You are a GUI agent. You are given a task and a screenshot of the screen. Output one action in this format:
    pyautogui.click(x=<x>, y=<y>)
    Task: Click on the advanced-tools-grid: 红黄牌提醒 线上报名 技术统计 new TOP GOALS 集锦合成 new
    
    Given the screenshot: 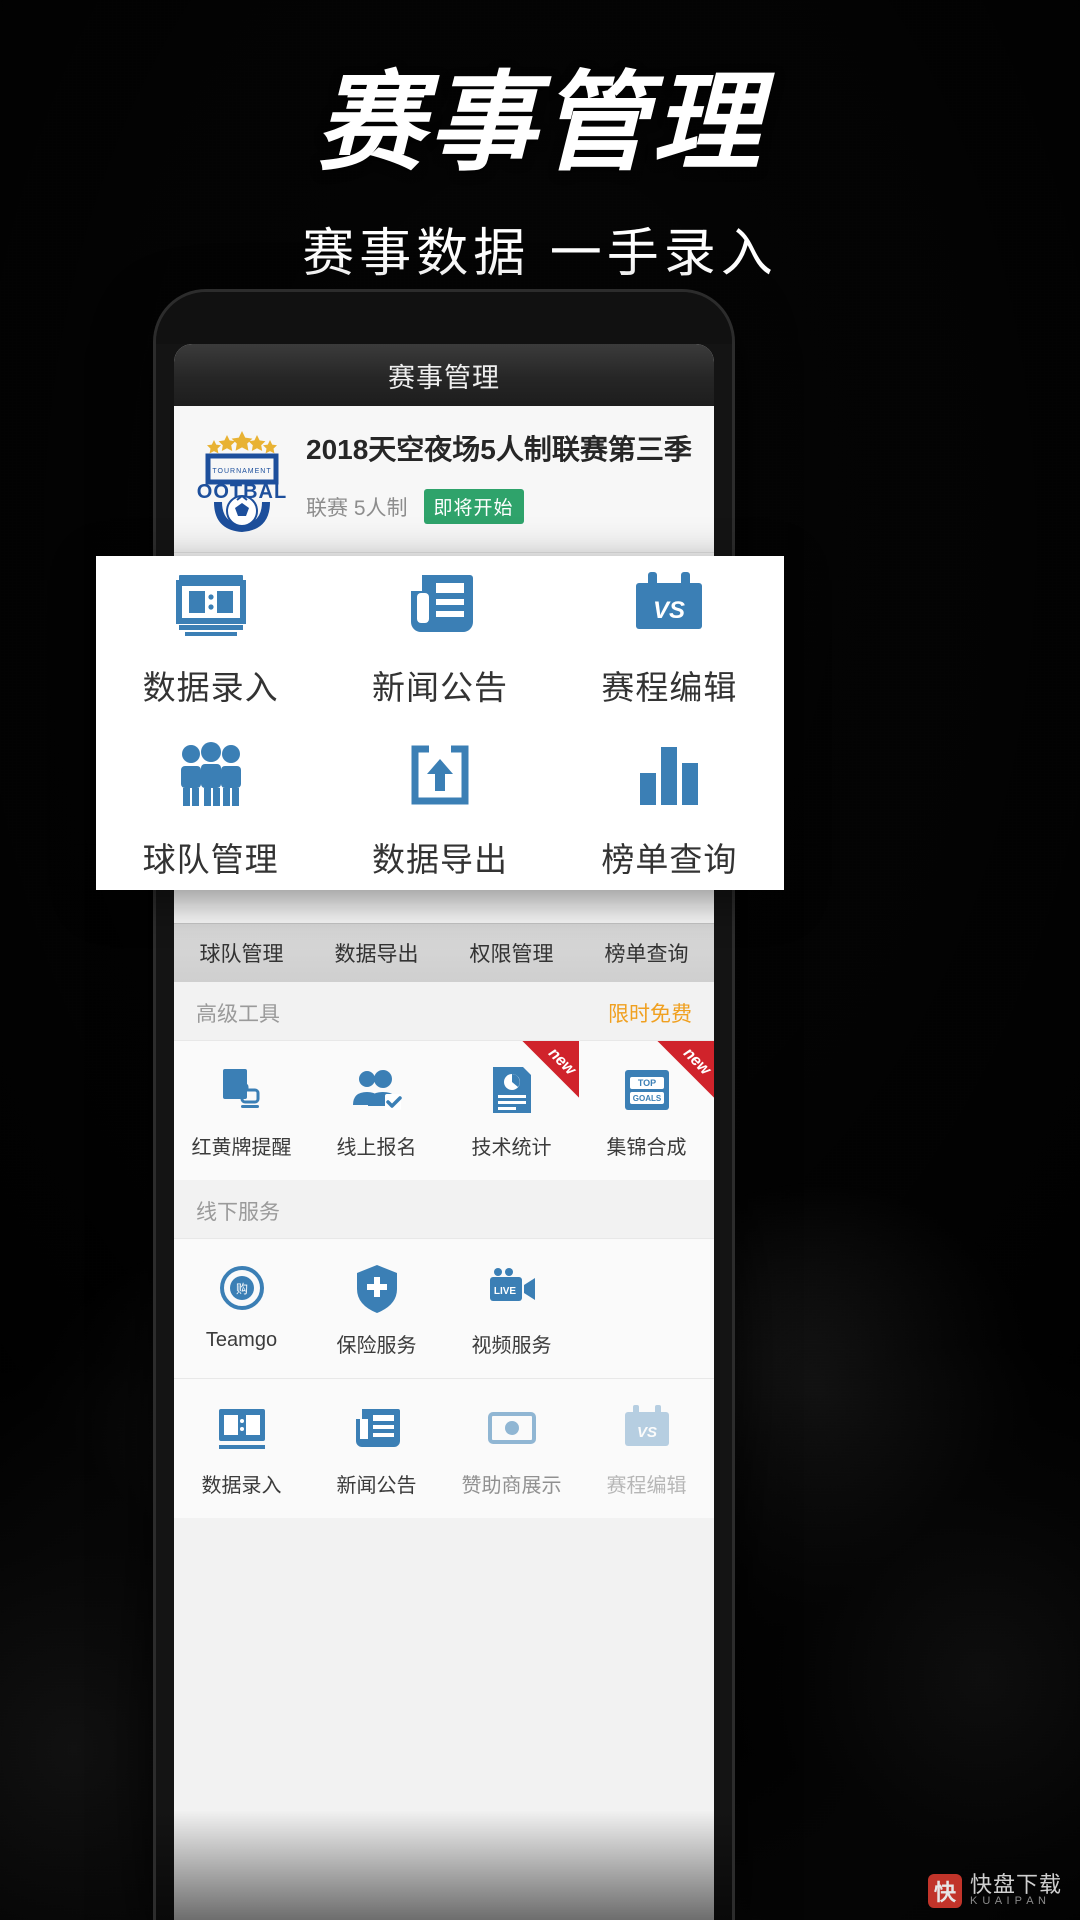 What is the action you would take?
    pyautogui.click(x=444, y=1110)
    